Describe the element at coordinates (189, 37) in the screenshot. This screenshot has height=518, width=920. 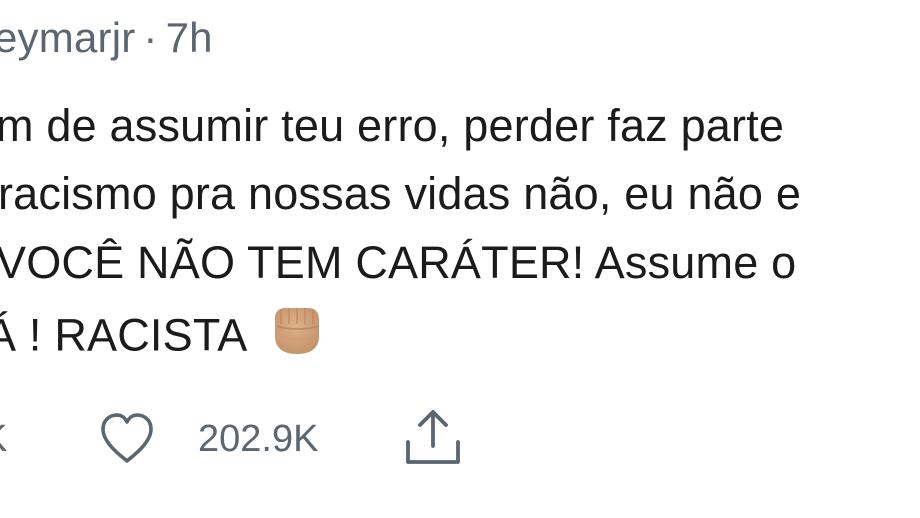
I see `timestamp: 7h` at that location.